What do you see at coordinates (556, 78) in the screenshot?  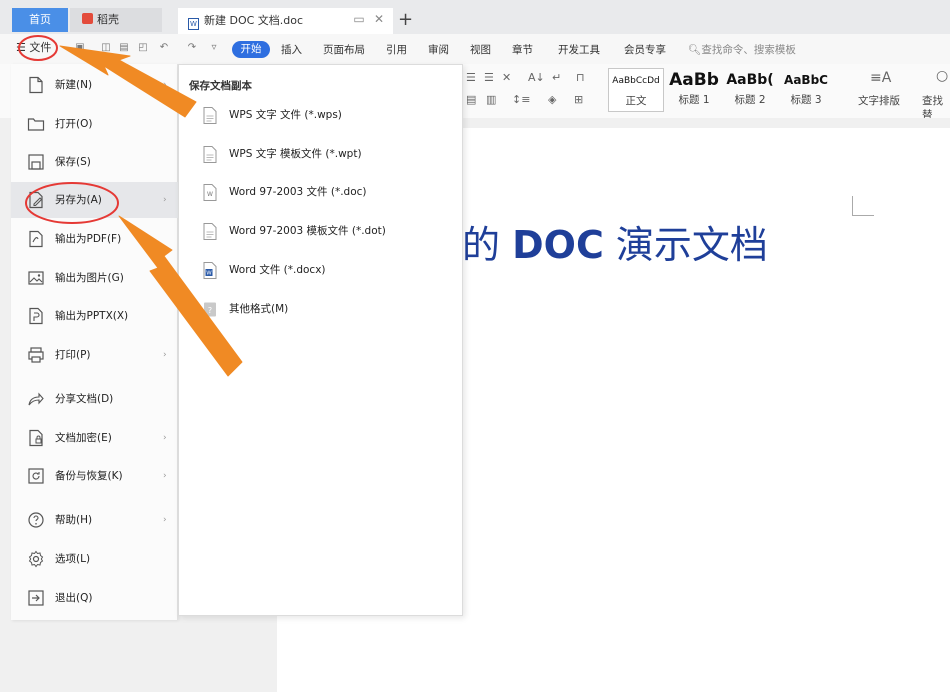 I see `show-marks-icon: ↵` at bounding box center [556, 78].